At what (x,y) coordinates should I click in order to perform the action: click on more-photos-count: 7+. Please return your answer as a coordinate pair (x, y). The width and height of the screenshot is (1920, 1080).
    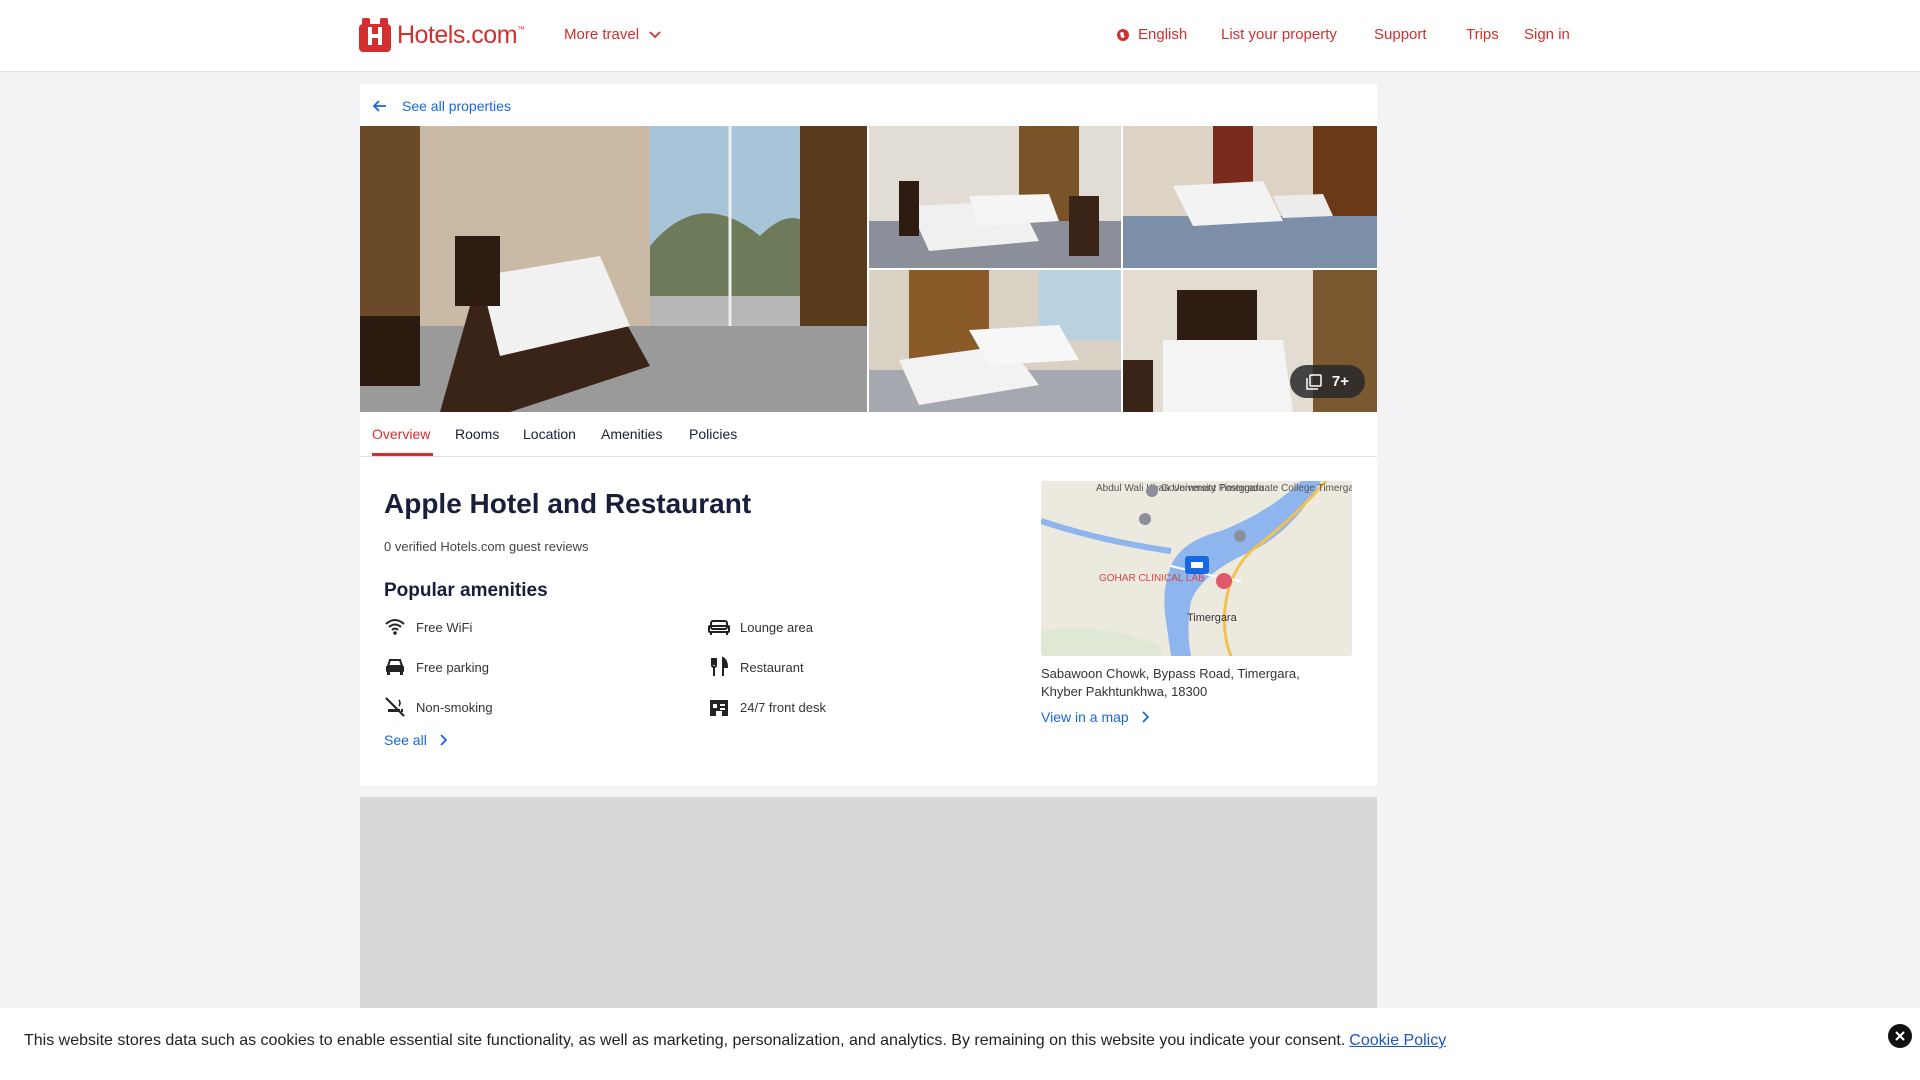
    Looking at the image, I should click on (1340, 381).